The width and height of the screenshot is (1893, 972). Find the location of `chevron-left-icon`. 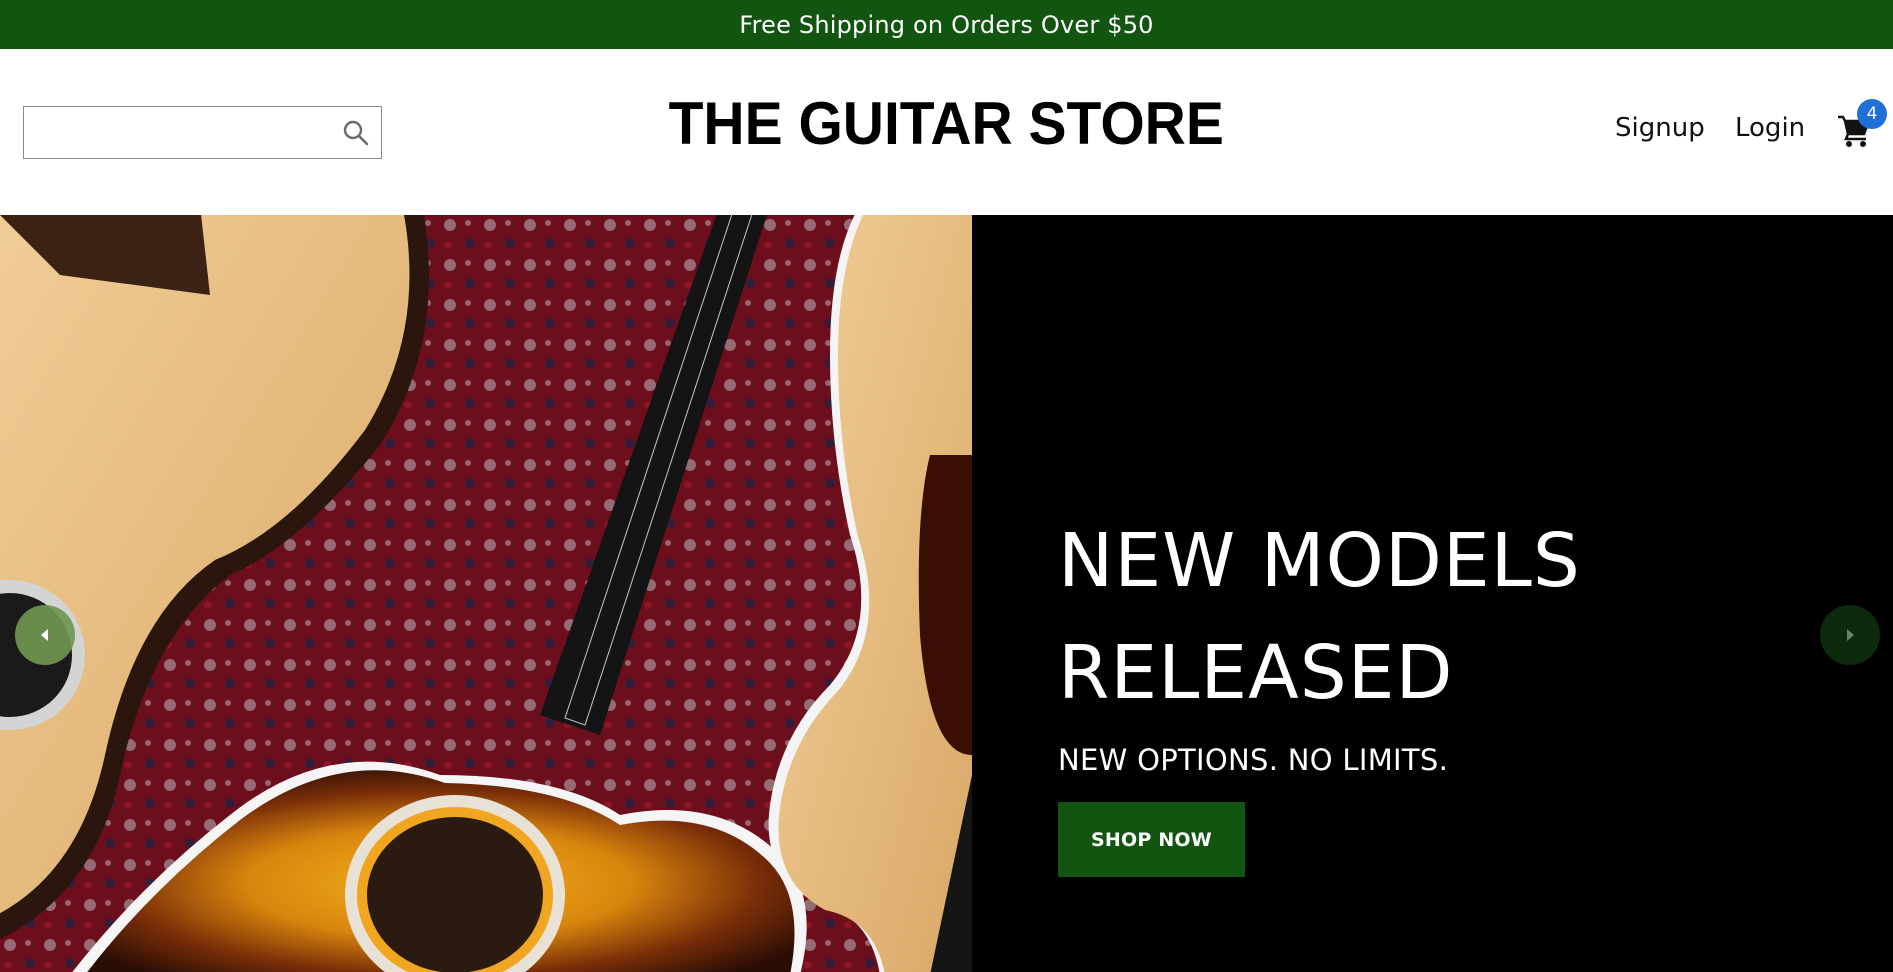

chevron-left-icon is located at coordinates (44, 635).